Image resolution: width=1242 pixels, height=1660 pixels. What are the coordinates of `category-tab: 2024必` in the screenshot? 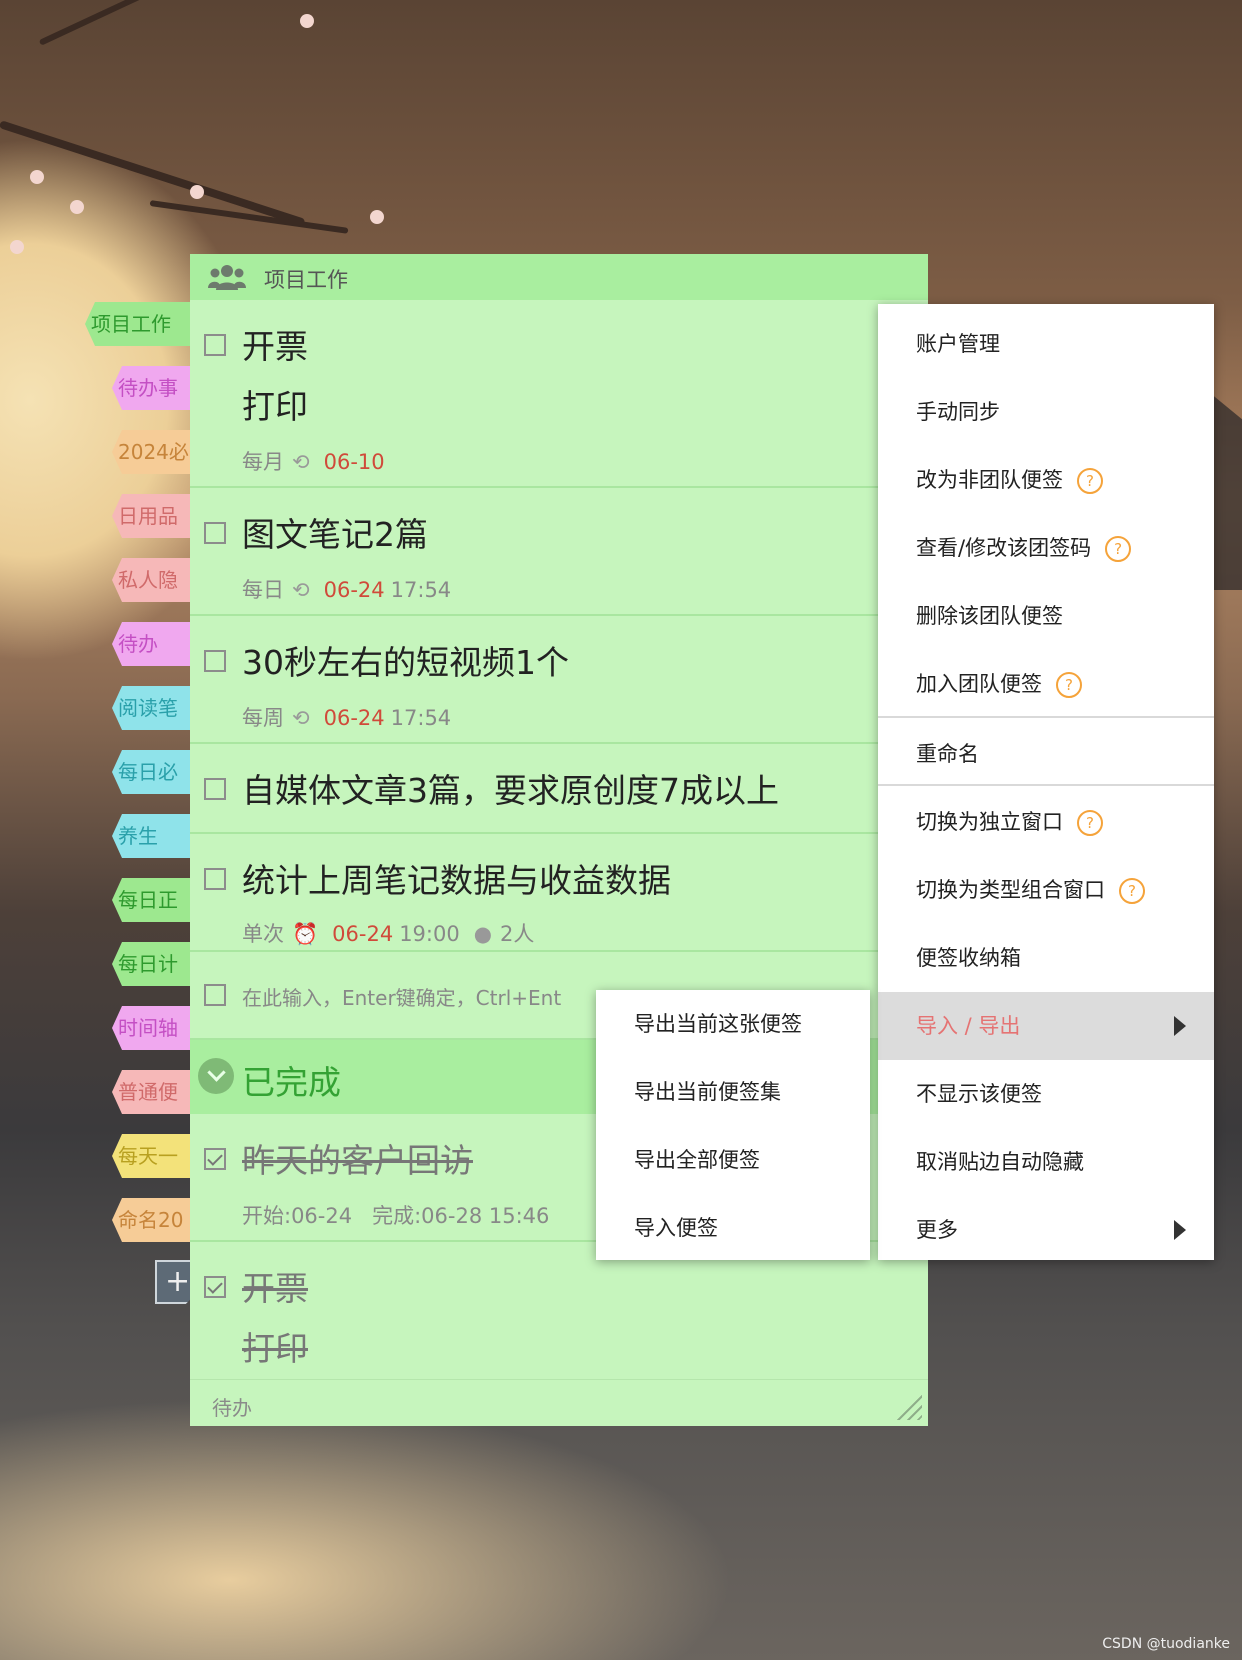 It's located at (152, 452).